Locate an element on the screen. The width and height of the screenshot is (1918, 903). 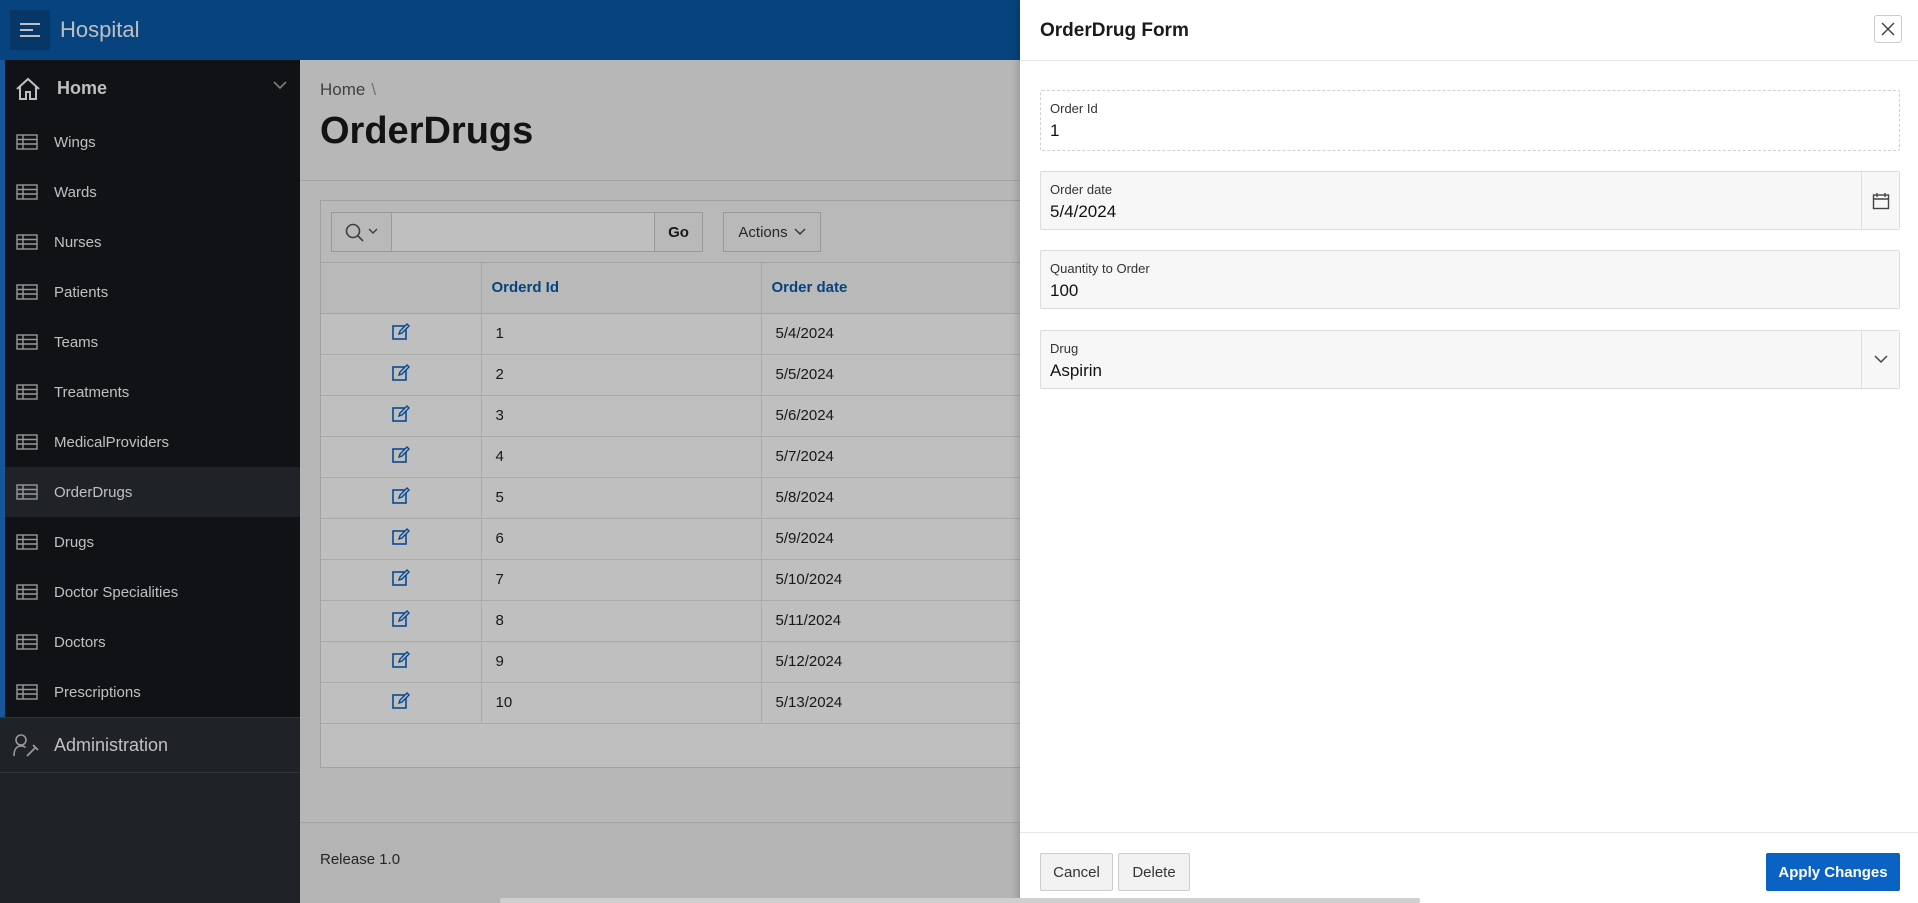
delete-button: Delete is located at coordinates (1154, 872).